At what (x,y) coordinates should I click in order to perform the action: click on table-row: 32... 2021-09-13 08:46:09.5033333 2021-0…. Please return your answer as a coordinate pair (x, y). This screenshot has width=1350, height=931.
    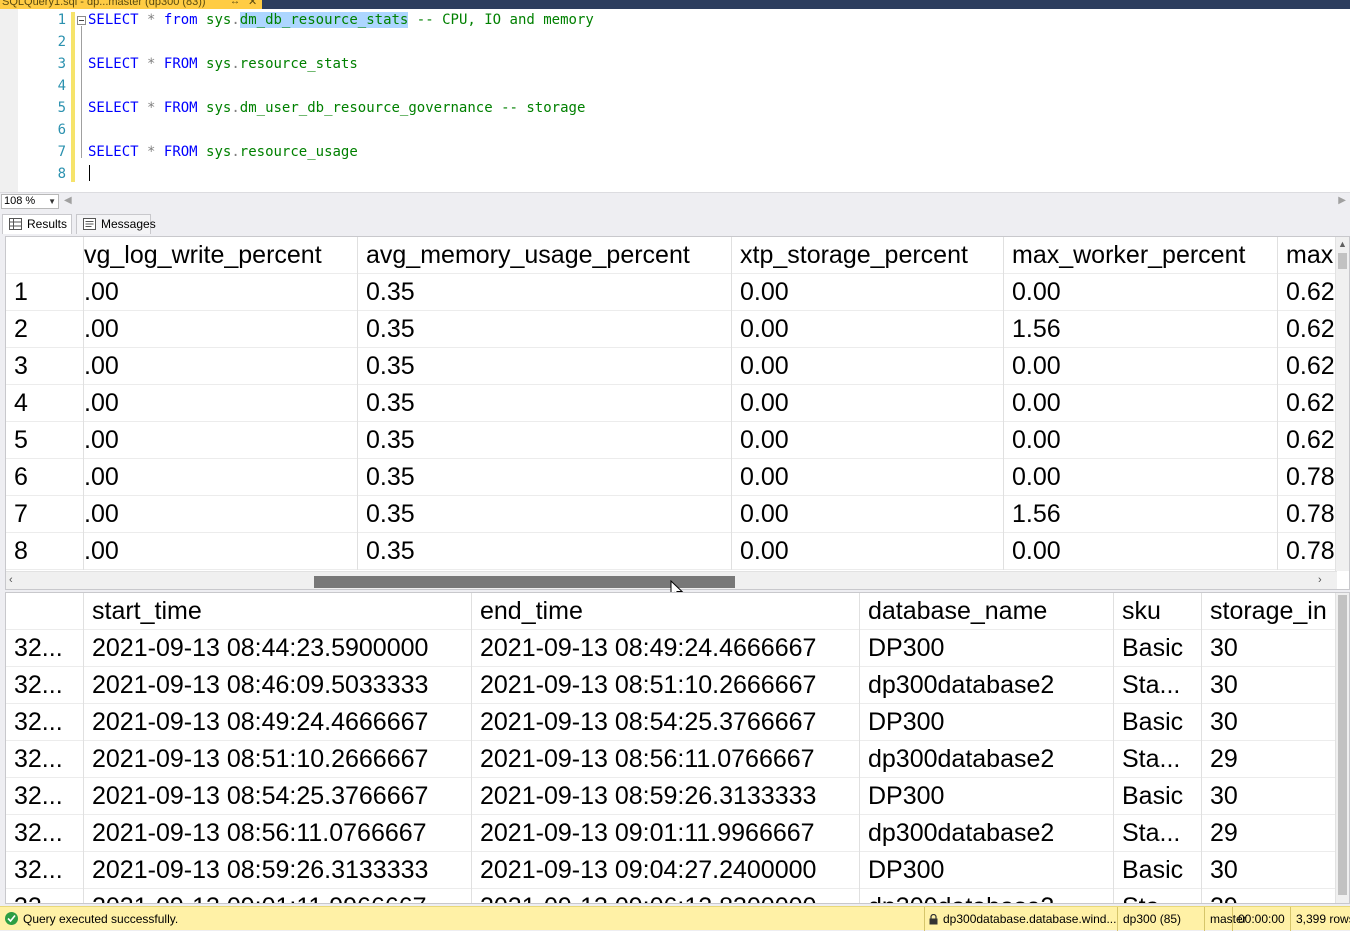
    Looking at the image, I should click on (677, 685).